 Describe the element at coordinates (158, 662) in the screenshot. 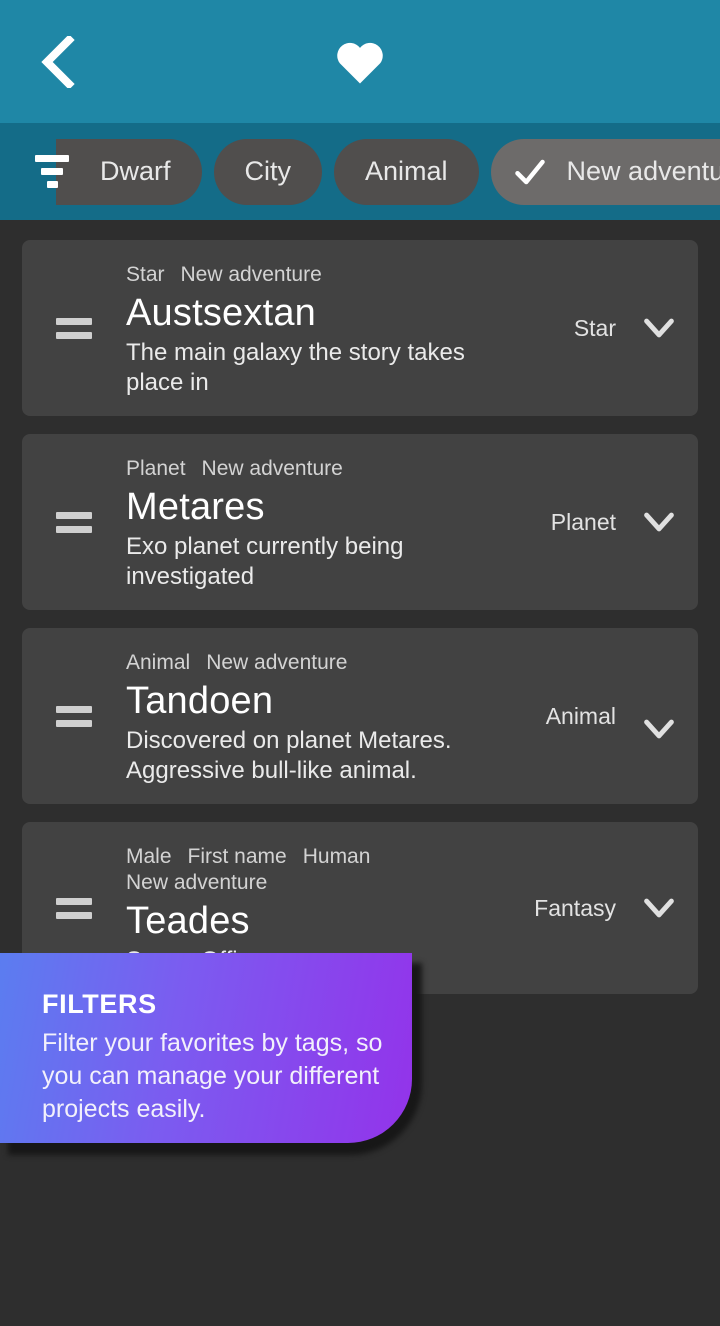

I see `tag: Animal` at that location.